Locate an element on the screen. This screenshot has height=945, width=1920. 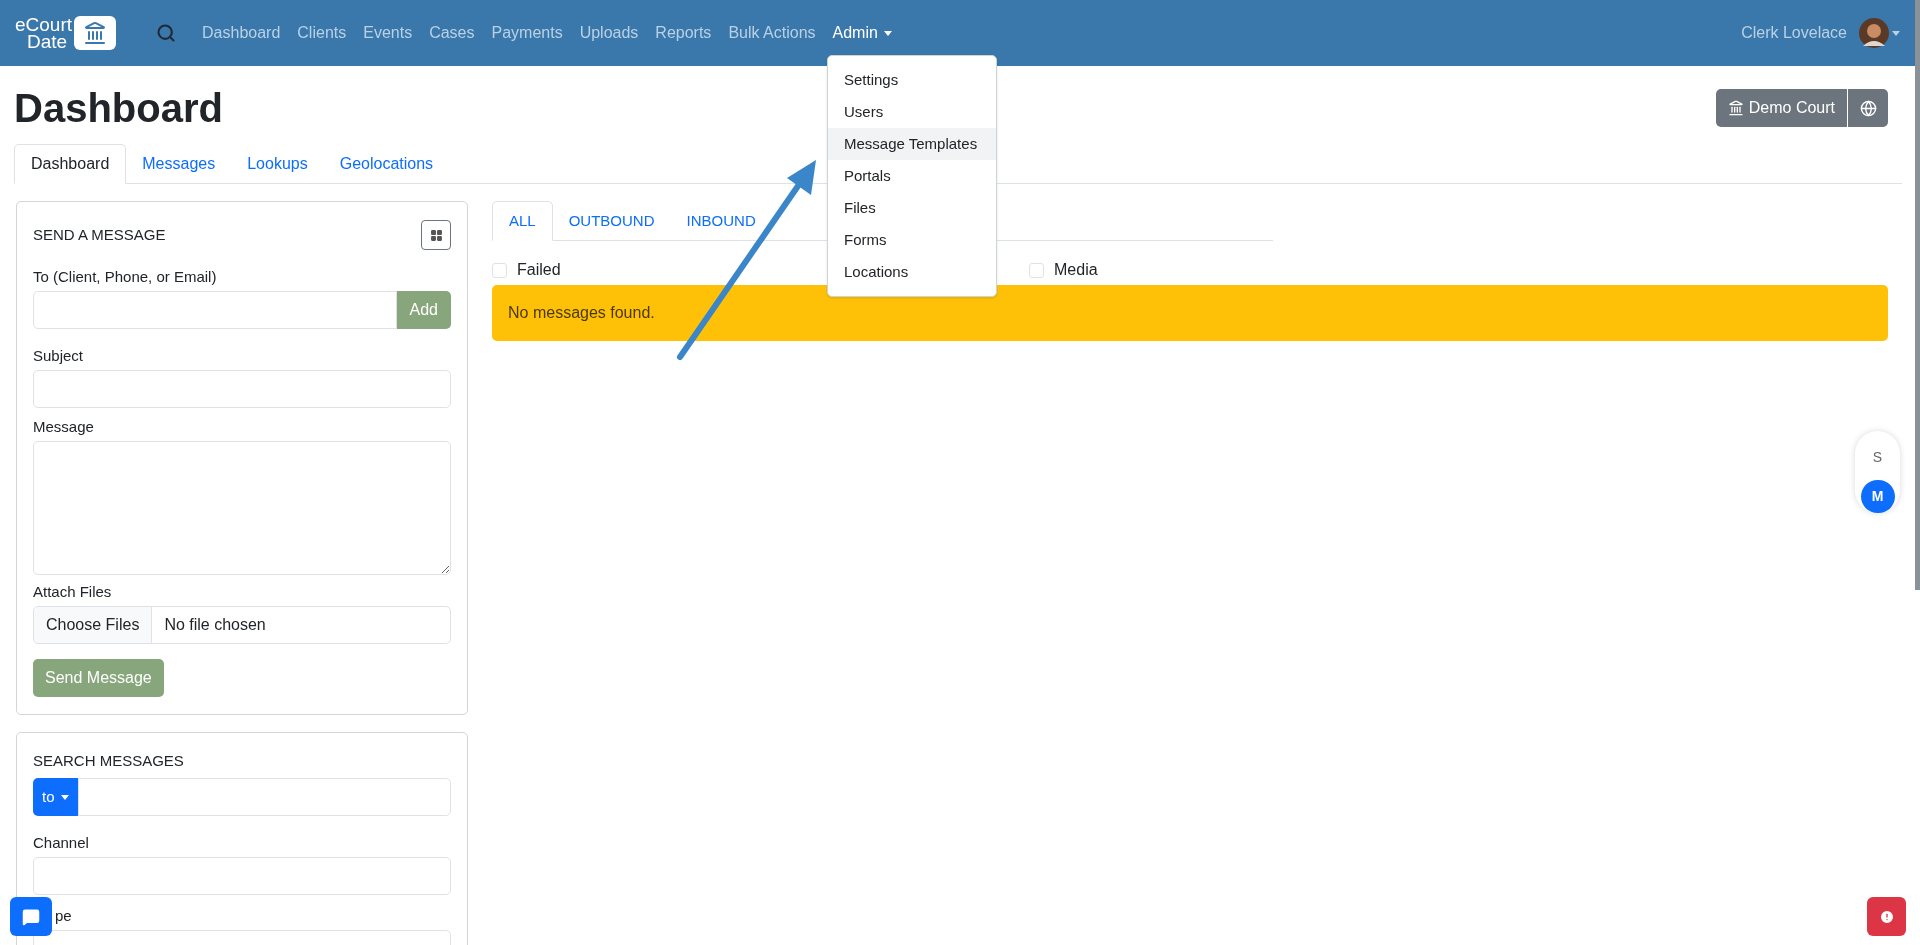
field-label: Channel is located at coordinates (61, 843).